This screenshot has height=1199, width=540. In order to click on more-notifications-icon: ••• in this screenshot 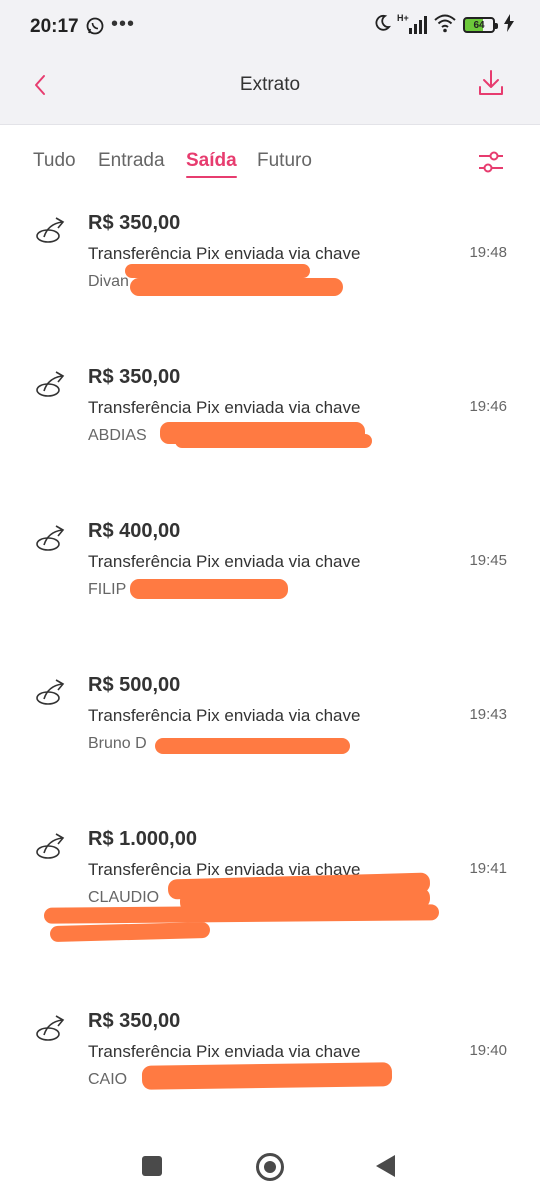, I will do `click(123, 24)`.